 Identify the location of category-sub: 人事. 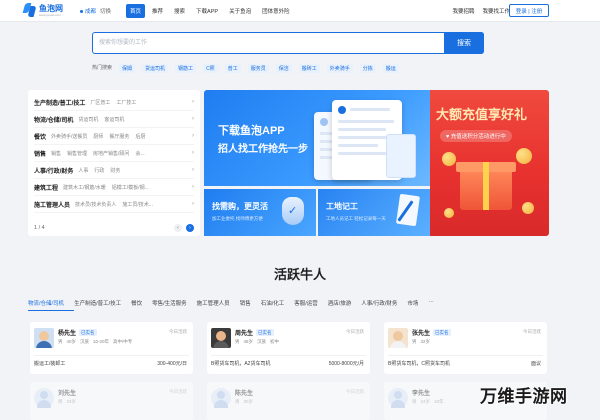
(83, 170).